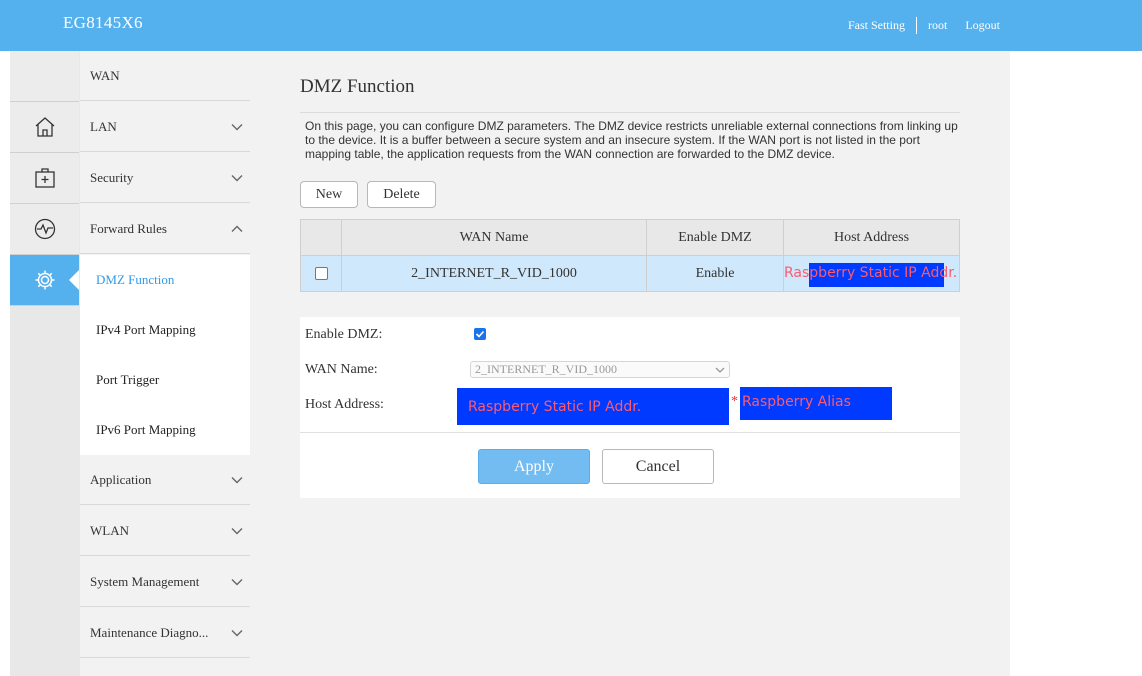 Image resolution: width=1142 pixels, height=676 pixels. I want to click on header-select-cell, so click(321, 237).